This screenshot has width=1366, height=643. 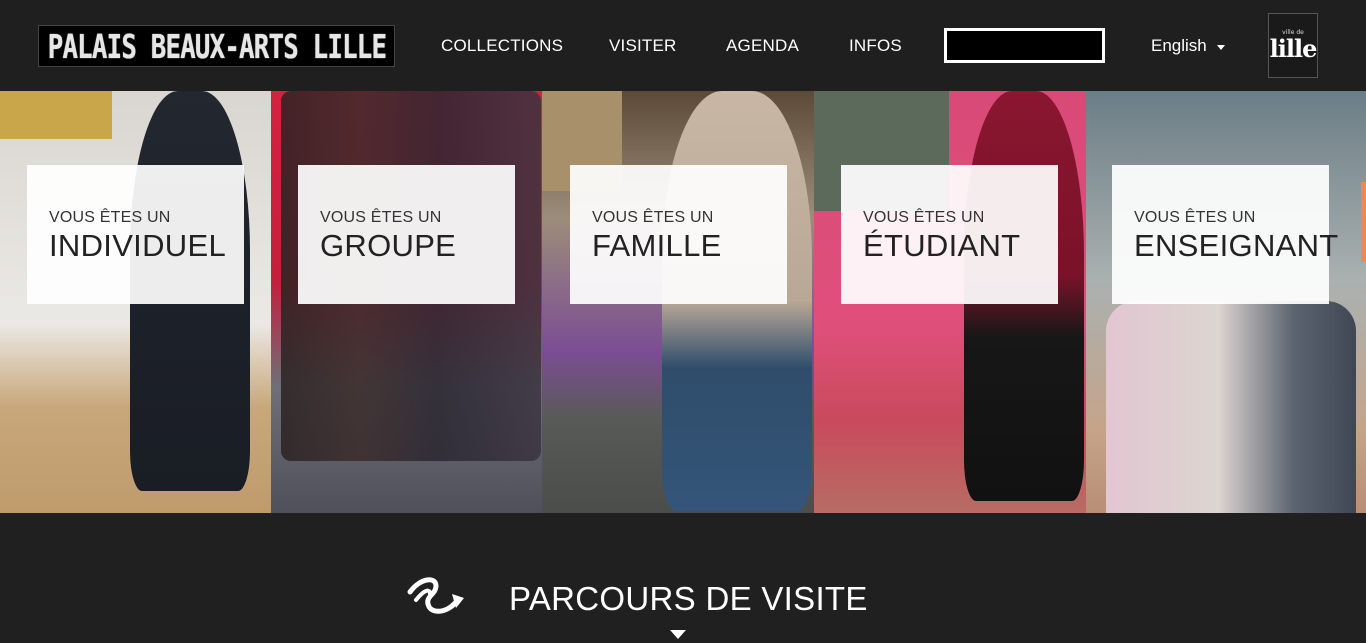 What do you see at coordinates (1179, 45) in the screenshot?
I see `language-label: English` at bounding box center [1179, 45].